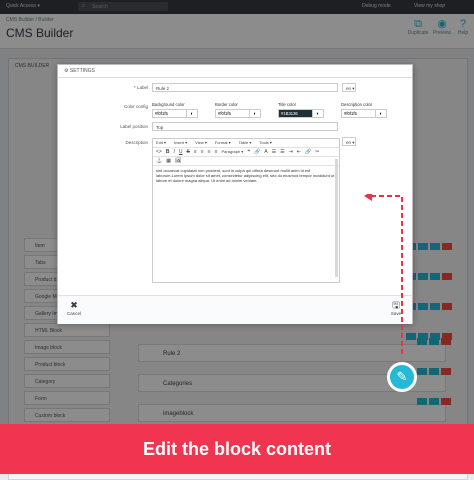 The width and height of the screenshot is (474, 480). What do you see at coordinates (238, 113) in the screenshot?
I see `border-color-input: #f0f1f5 ◐` at bounding box center [238, 113].